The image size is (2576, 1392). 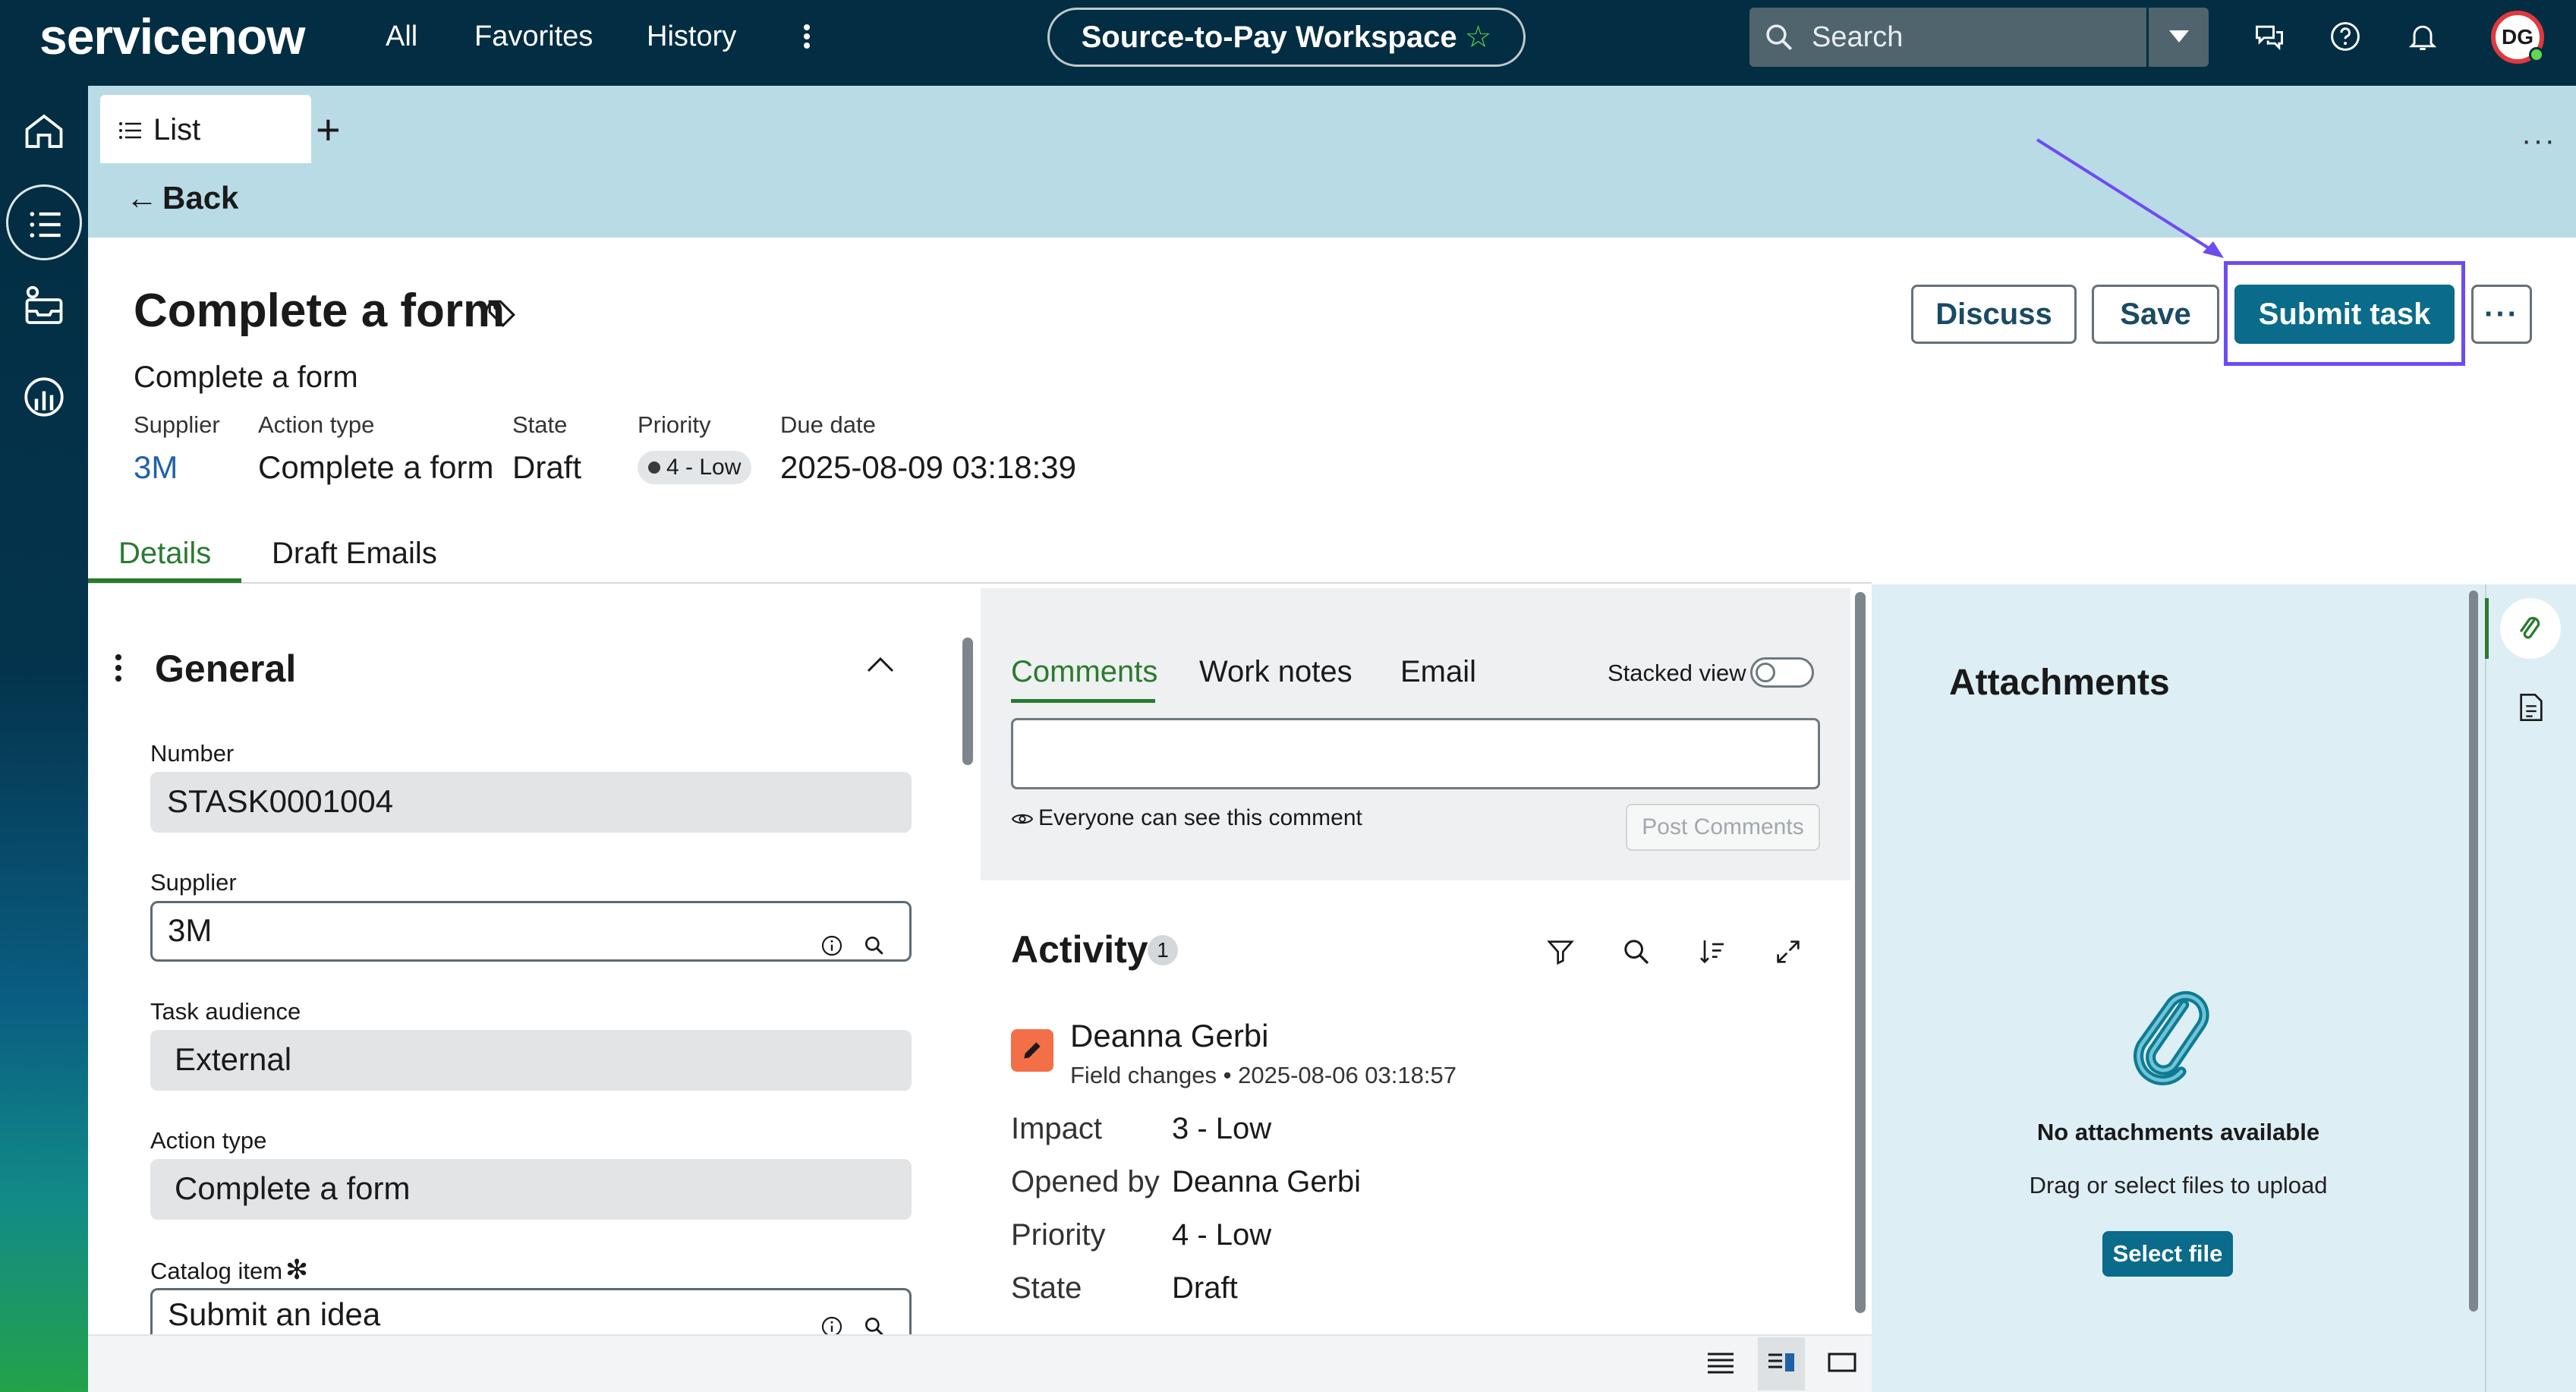 I want to click on post-comments-button: Post Comments, so click(x=1723, y=827).